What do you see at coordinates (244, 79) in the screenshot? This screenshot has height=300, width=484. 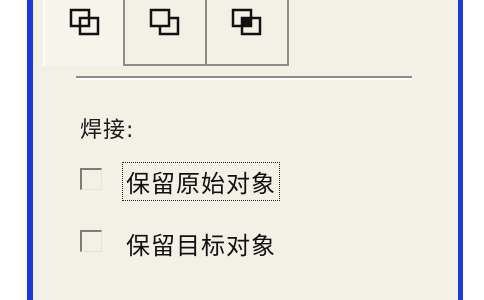 I see `separator-highlight` at bounding box center [244, 79].